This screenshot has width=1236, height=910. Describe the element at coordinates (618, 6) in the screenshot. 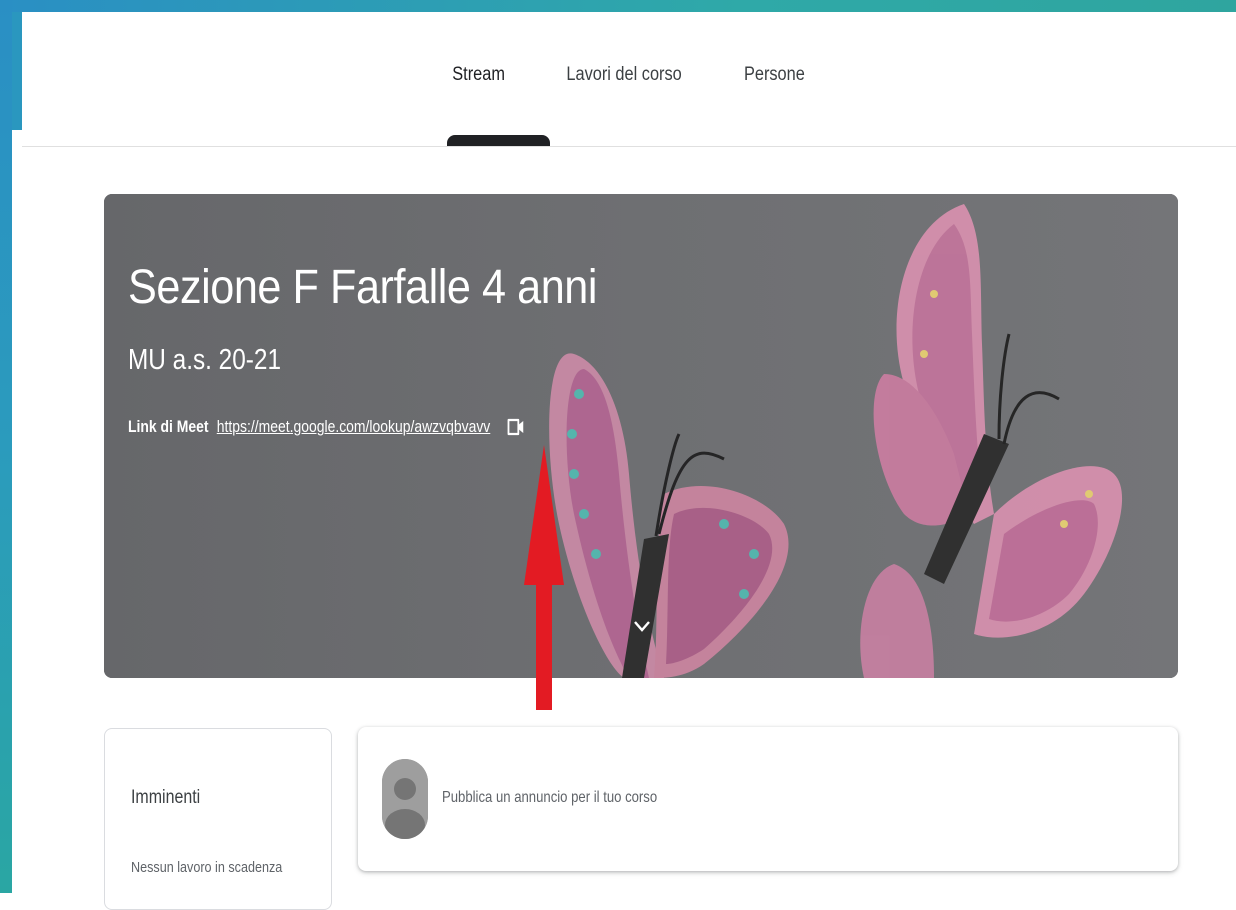

I see `screenshot-frame-top` at that location.